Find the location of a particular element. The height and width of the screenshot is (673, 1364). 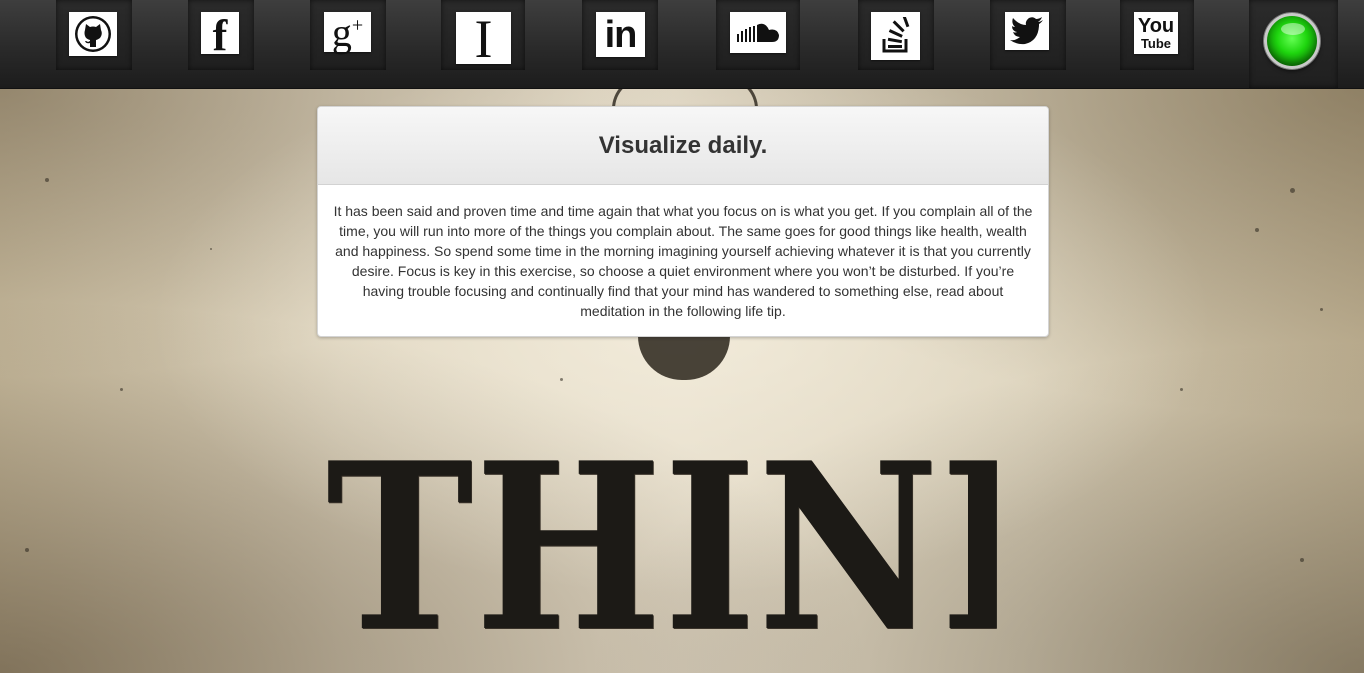

poster-ink-blot is located at coordinates (684, 358).